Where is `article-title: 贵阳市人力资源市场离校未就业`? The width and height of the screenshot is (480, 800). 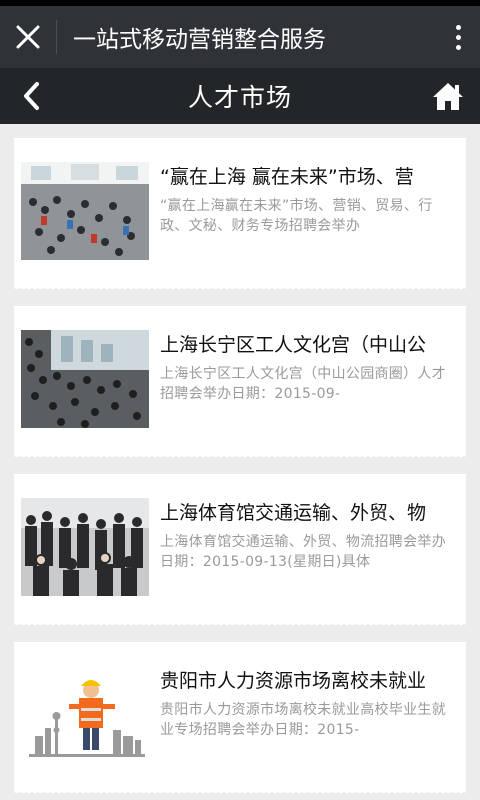
article-title: 贵阳市人力资源市场离校未就业 is located at coordinates (293, 681).